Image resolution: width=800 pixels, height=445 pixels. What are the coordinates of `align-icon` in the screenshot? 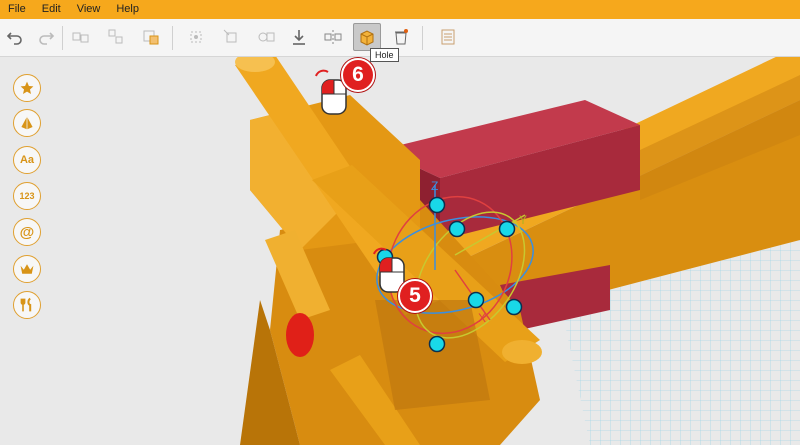 It's located at (196, 37).